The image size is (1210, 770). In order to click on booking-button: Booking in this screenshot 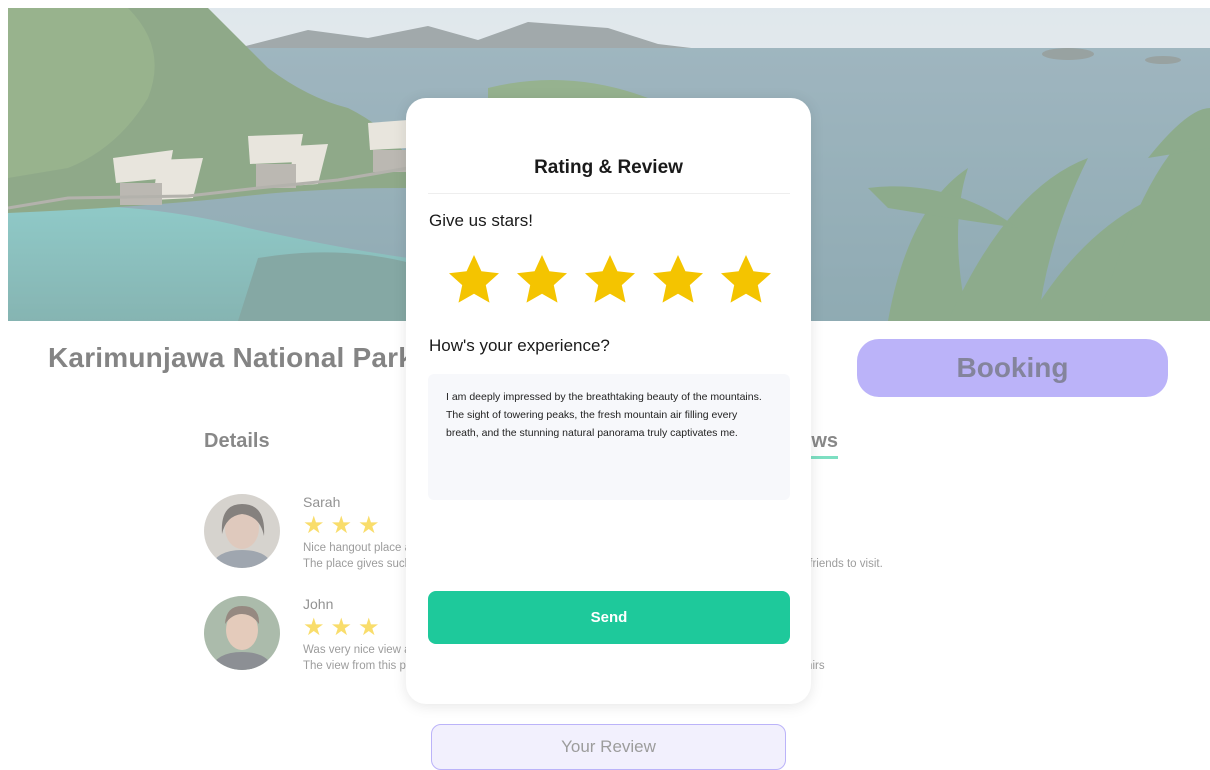, I will do `click(1012, 368)`.